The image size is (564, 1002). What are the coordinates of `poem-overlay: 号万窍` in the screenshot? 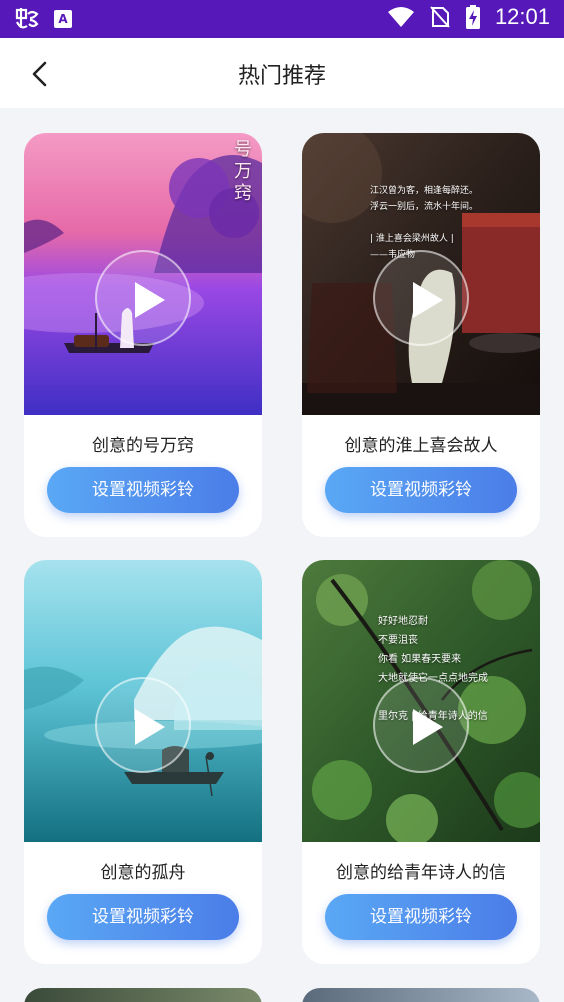 It's located at (243, 171).